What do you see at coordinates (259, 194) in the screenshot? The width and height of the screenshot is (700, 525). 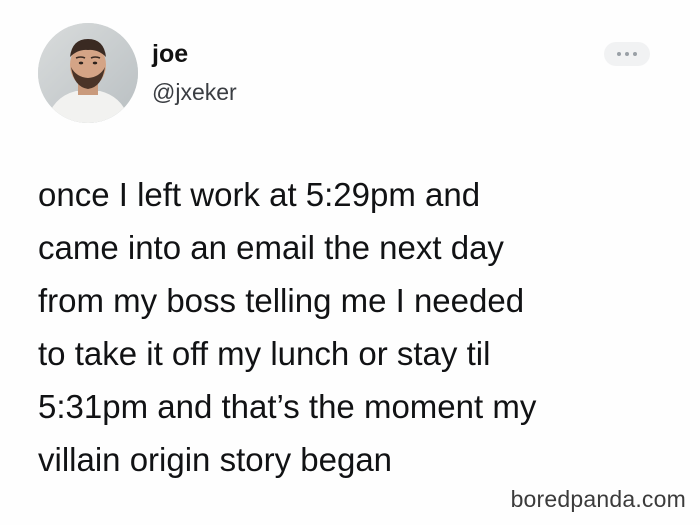 I see `tweet-text-line: once I left work at 5:29pm and` at bounding box center [259, 194].